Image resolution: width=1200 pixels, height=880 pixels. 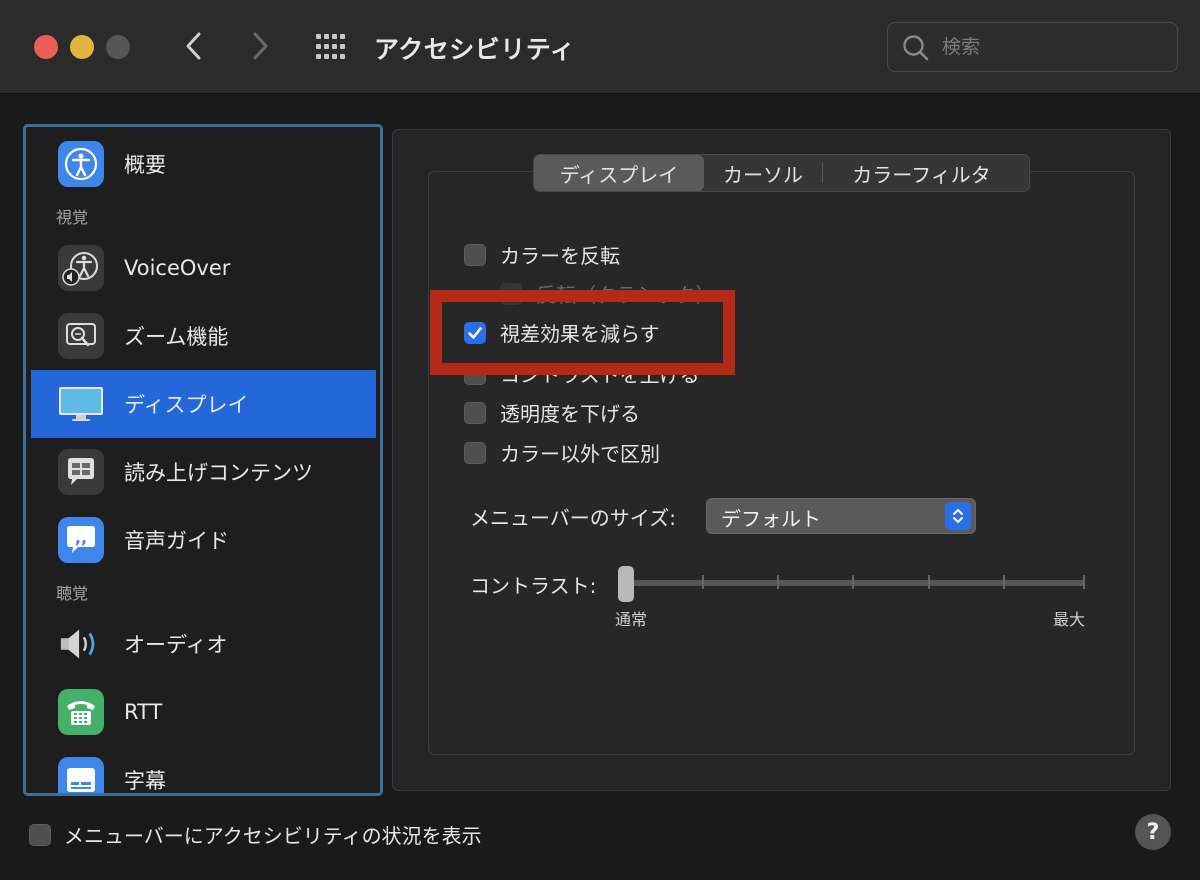 I want to click on differentiate-without-color-label: カラー以外で区別, so click(x=580, y=454).